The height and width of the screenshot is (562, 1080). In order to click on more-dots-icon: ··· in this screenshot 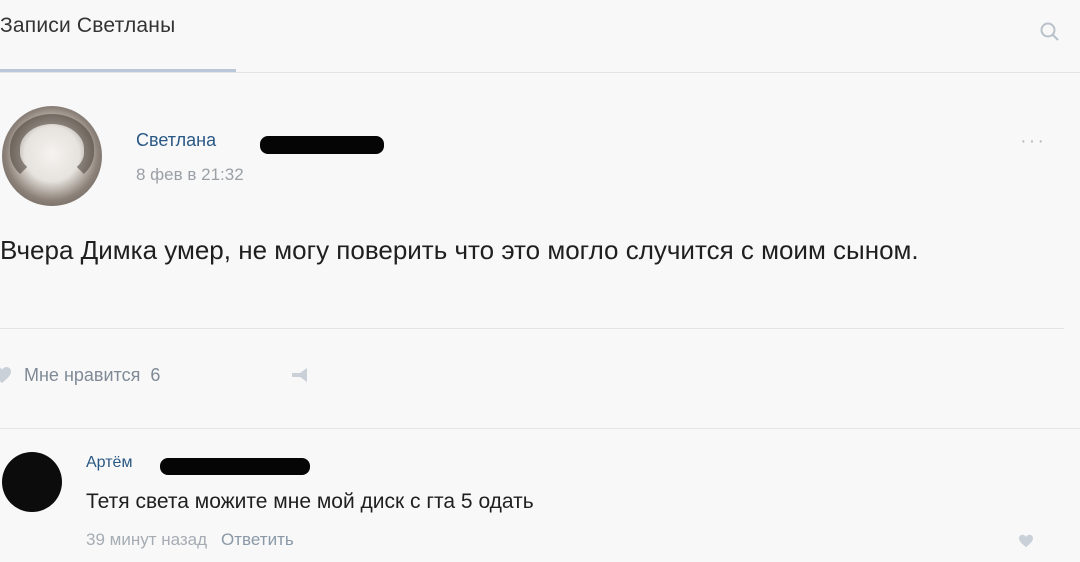, I will do `click(1033, 141)`.